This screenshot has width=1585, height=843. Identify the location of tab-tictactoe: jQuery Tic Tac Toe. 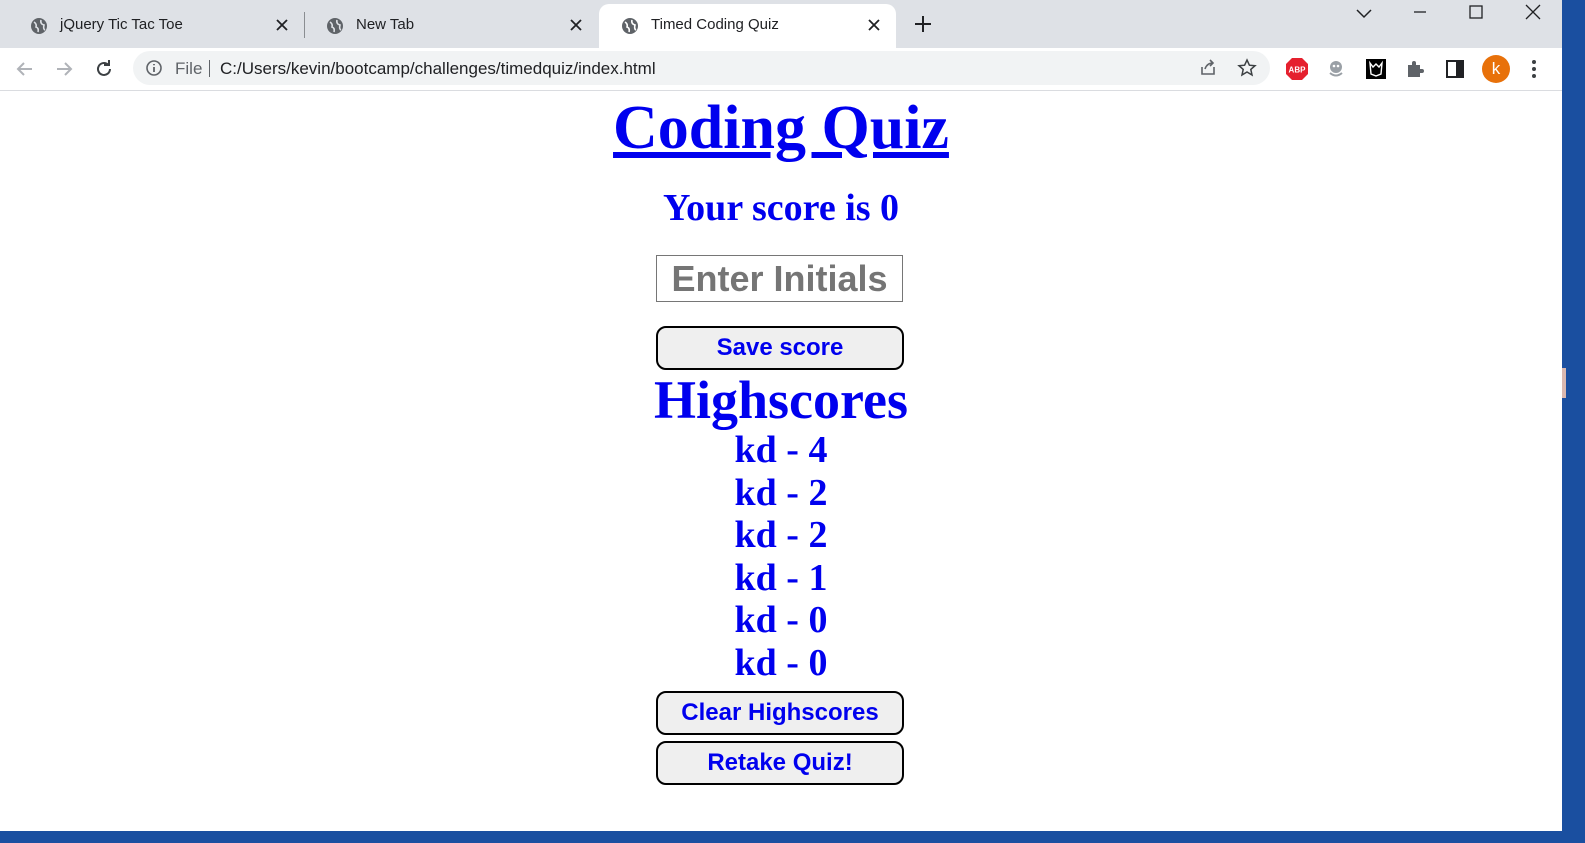
(156, 26).